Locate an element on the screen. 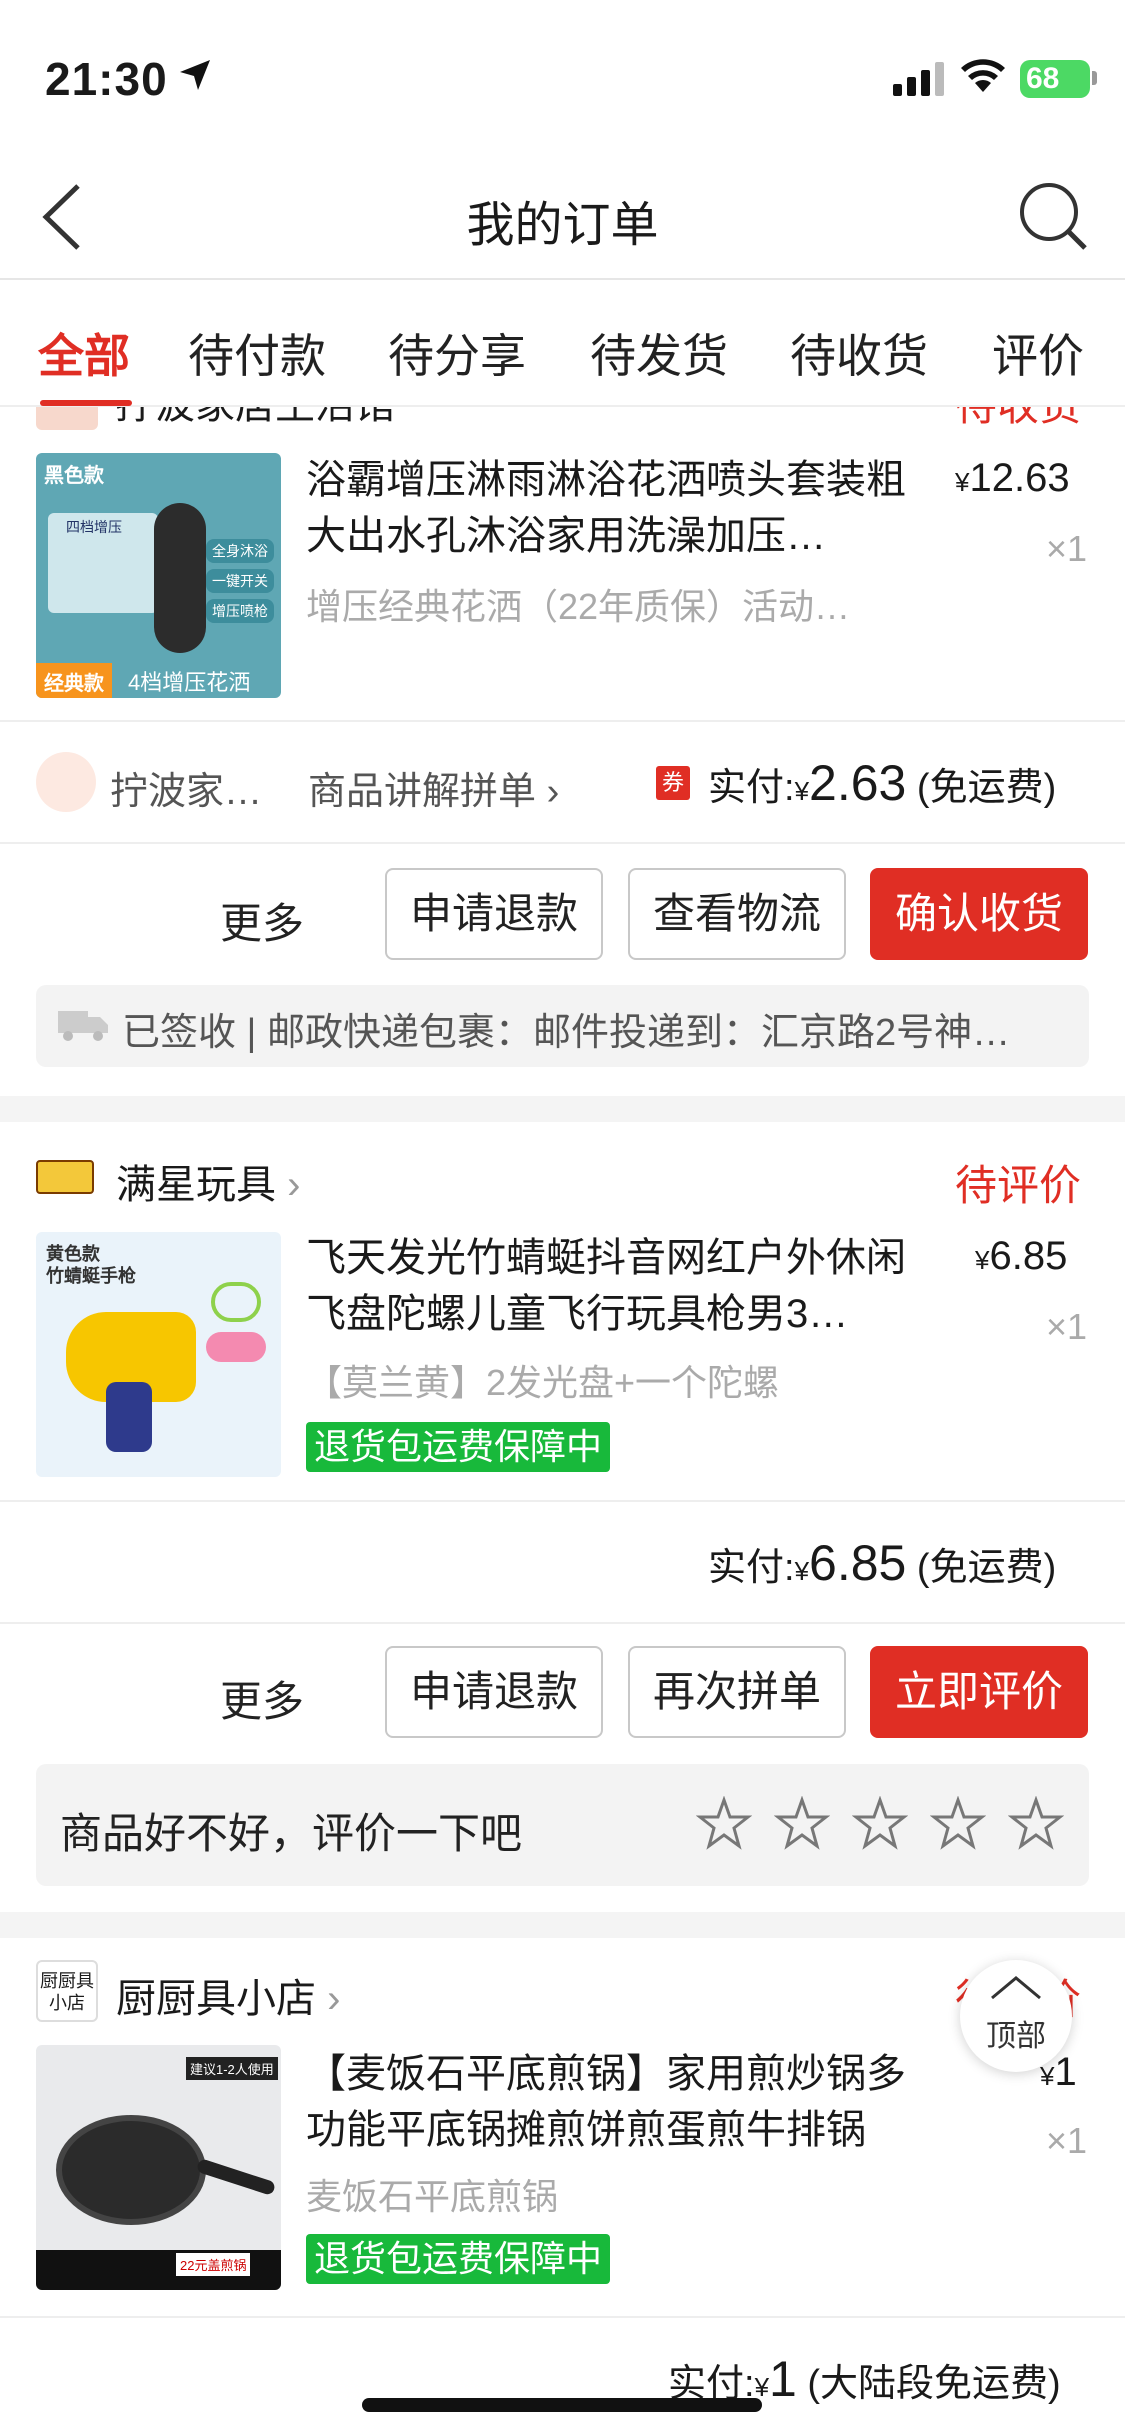 The image size is (1125, 2436). thumb-subtitle: 竹蜻蜓手枪 is located at coordinates (91, 1276).